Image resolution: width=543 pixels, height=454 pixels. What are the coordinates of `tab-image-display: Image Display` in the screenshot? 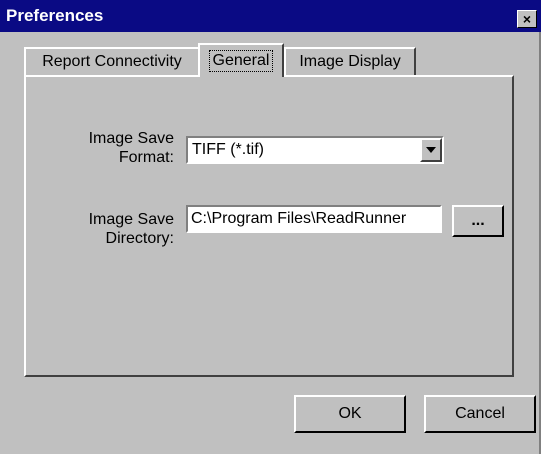 It's located at (350, 61).